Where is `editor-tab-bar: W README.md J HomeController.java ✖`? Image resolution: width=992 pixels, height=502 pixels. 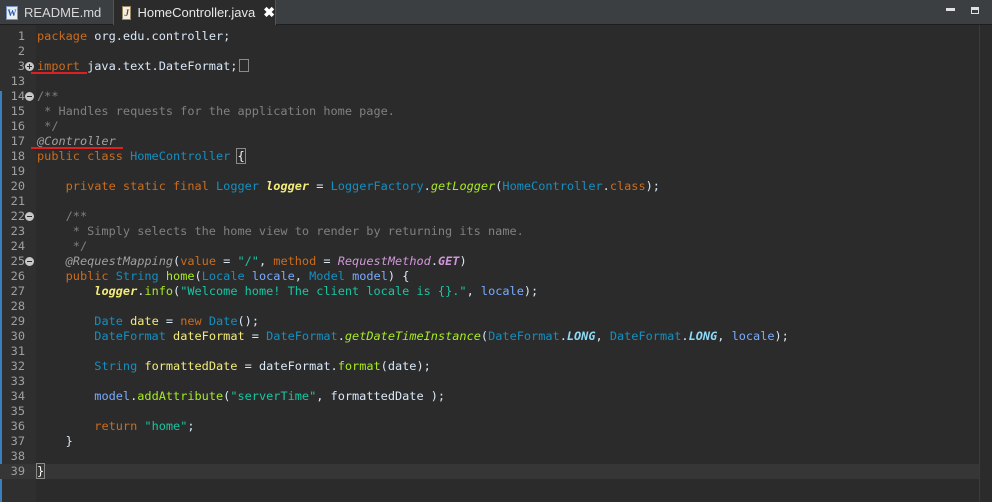
editor-tab-bar: W README.md J HomeController.java ✖ is located at coordinates (496, 12).